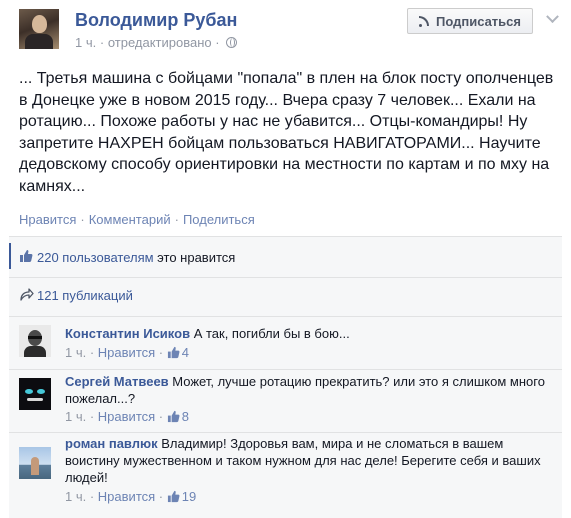 This screenshot has height=518, width=571. What do you see at coordinates (424, 21) in the screenshot?
I see `rss-icon` at bounding box center [424, 21].